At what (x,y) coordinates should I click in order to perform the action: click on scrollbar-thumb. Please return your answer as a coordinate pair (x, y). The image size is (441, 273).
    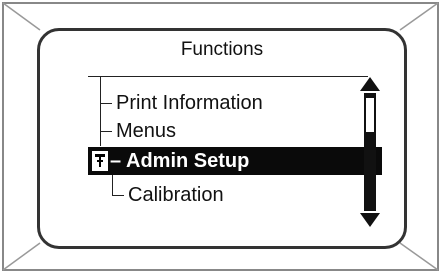
    Looking at the image, I should click on (370, 115).